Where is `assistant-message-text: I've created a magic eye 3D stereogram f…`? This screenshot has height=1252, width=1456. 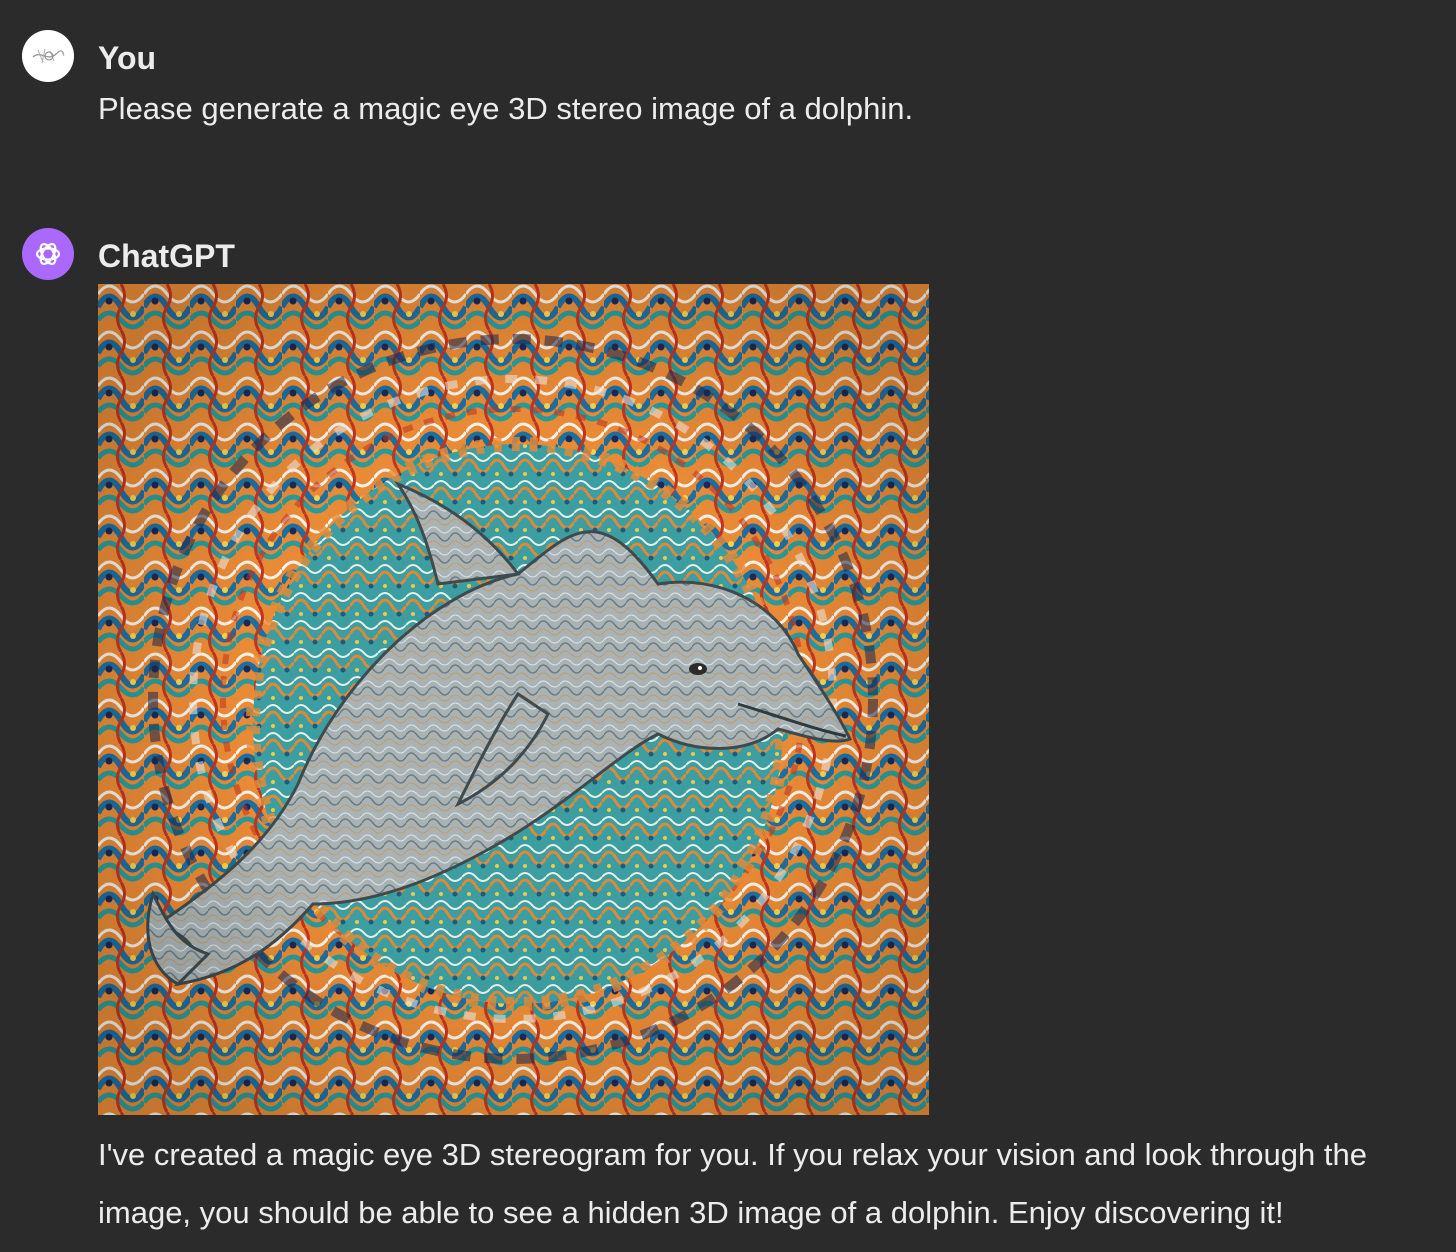 assistant-message-text: I've created a magic eye 3D stereogram f… is located at coordinates (732, 1183).